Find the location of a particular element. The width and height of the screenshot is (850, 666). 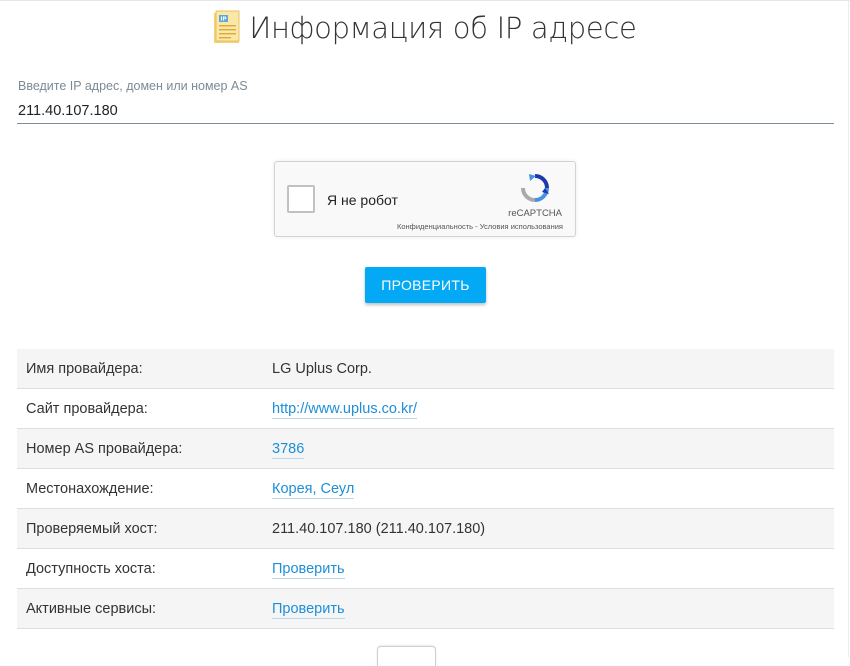

table-row: Сайт провайдера: http://www.uplus.co.kr/ is located at coordinates (425, 408).